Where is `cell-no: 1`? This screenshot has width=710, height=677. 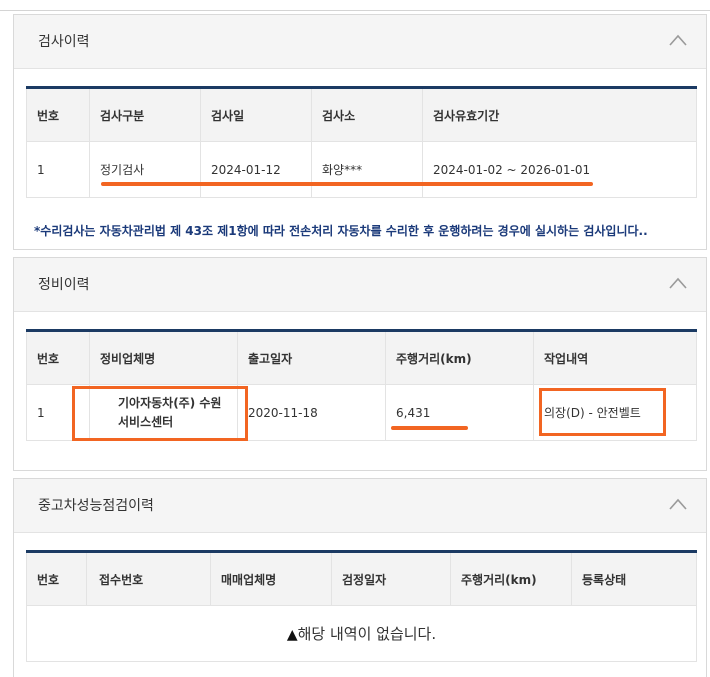 cell-no: 1 is located at coordinates (58, 169).